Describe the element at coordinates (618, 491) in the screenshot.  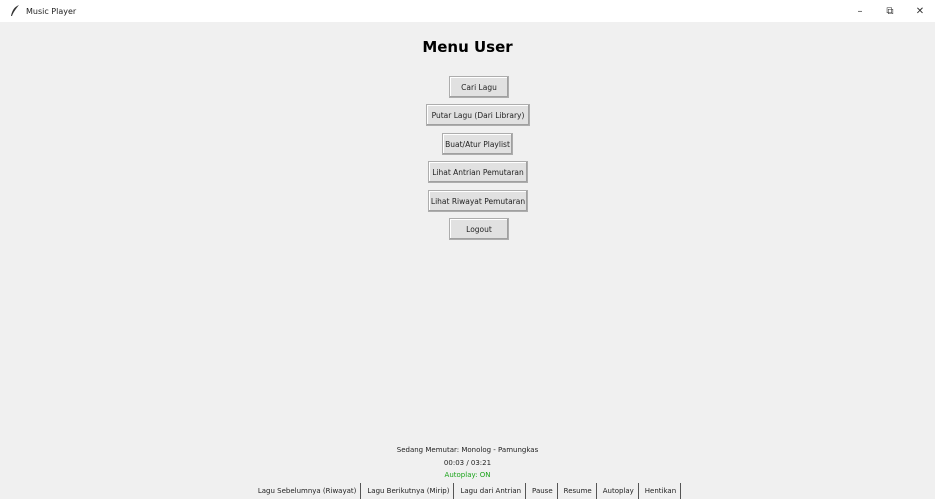
I see `autoplay-button: Autoplay` at that location.